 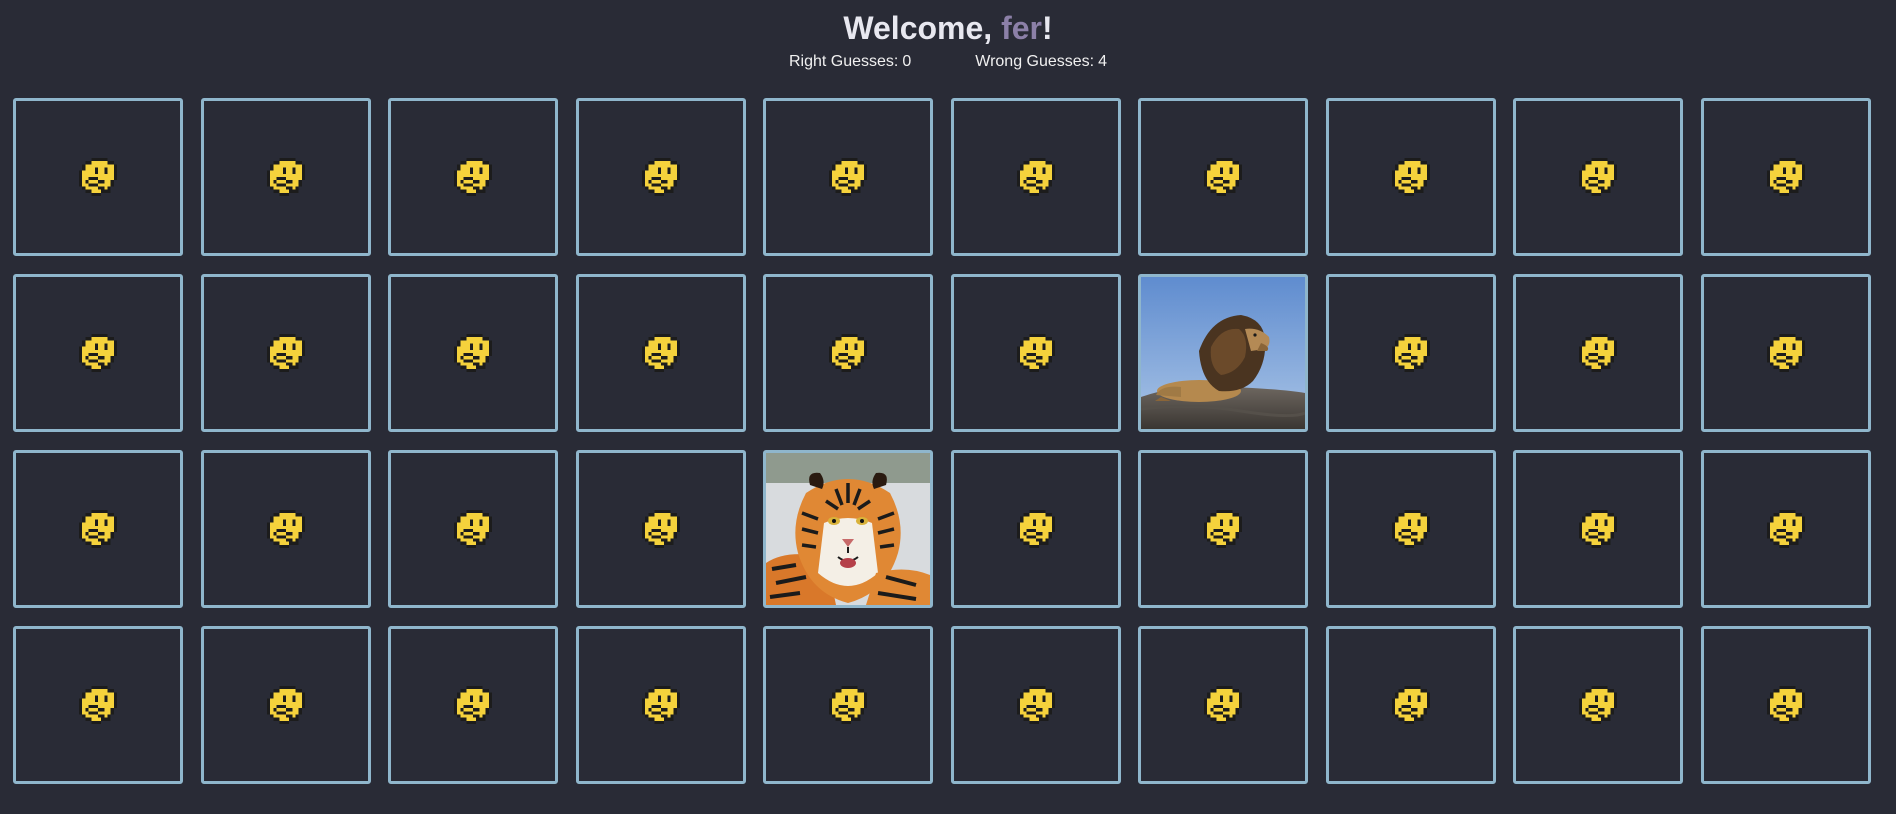 What do you see at coordinates (1035, 61) in the screenshot?
I see `wrong-guesses-label: Wrong Guesses:` at bounding box center [1035, 61].